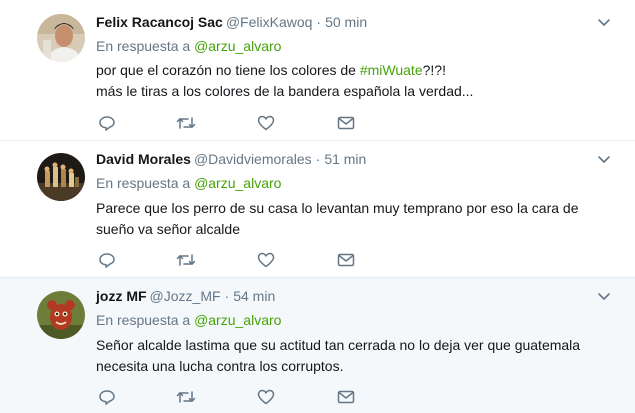  I want to click on tweet-header: David Morales @Davidviemorales · 51 min, so click(231, 159).